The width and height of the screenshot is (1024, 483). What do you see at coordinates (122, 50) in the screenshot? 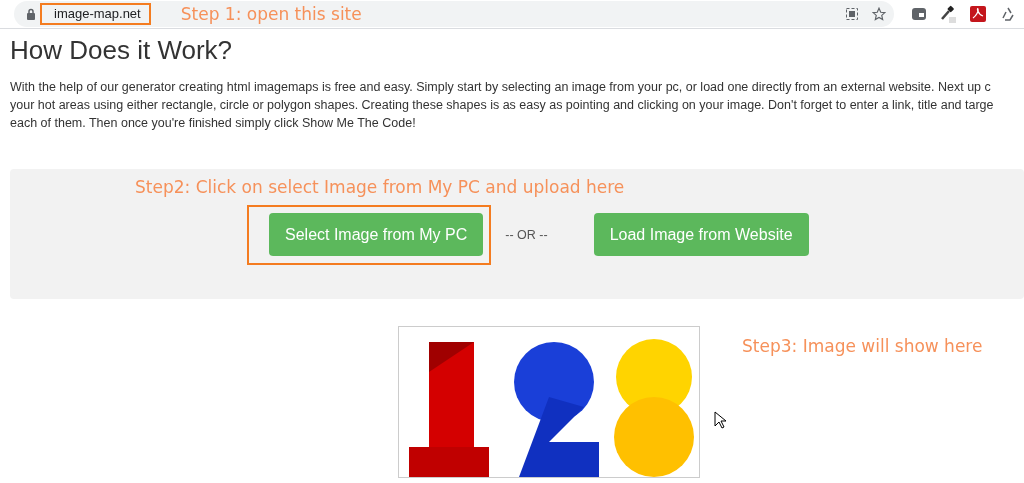
I see `page-heading: How Does it Work?` at bounding box center [122, 50].